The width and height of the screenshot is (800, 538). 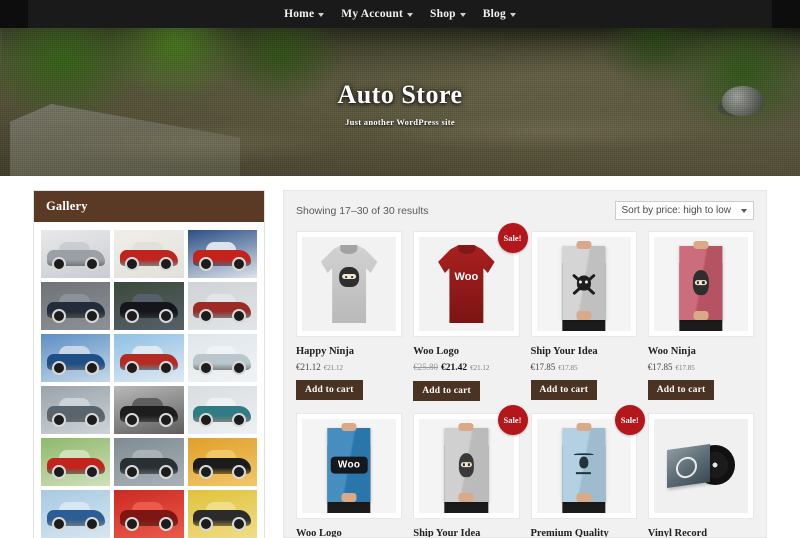 I want to click on top-navigation-bar: Home My Account Shop Blog, so click(x=400, y=14).